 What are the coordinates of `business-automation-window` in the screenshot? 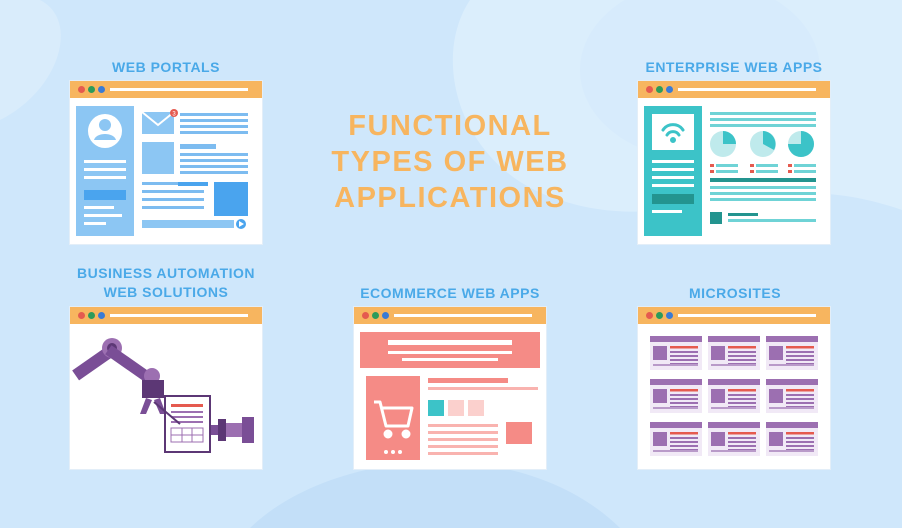 It's located at (166, 388).